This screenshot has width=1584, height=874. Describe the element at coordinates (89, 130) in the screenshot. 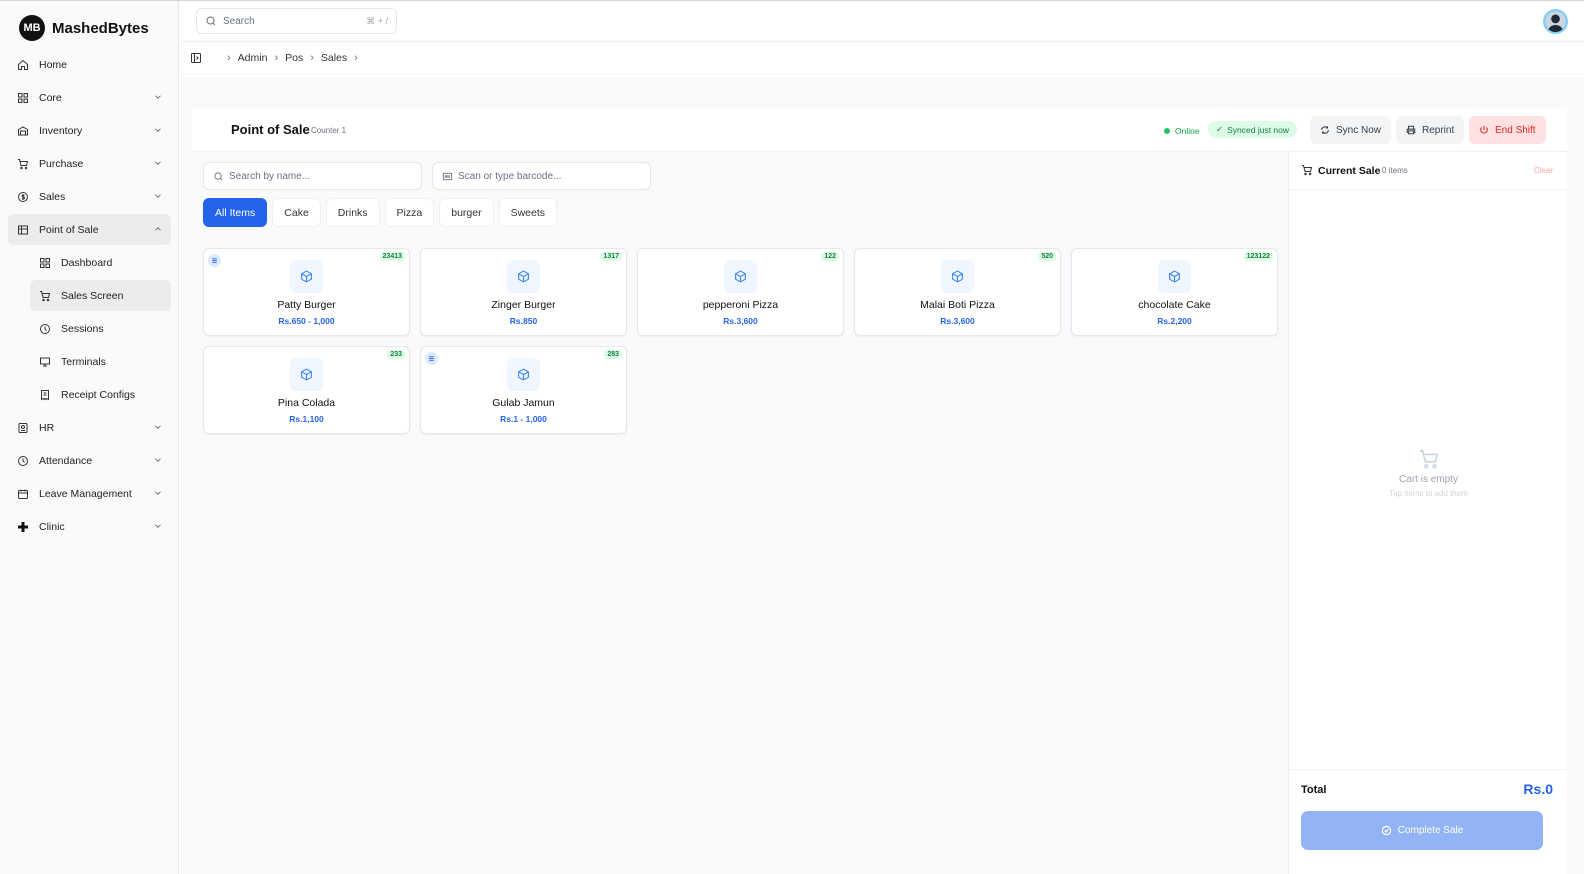

I see `sidebar-item-inventory: Inventory` at that location.